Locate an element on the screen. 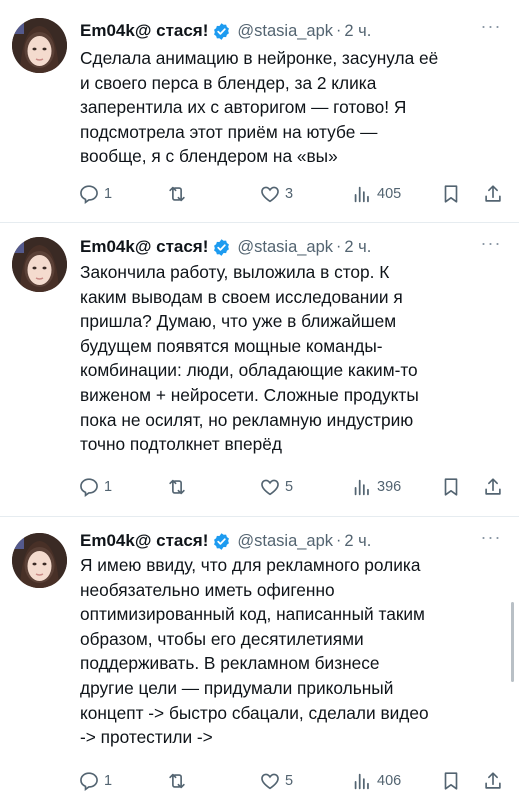 The width and height of the screenshot is (519, 800). tweet-text-line: пока не осилят, но рекламную индустрию is located at coordinates (247, 419).